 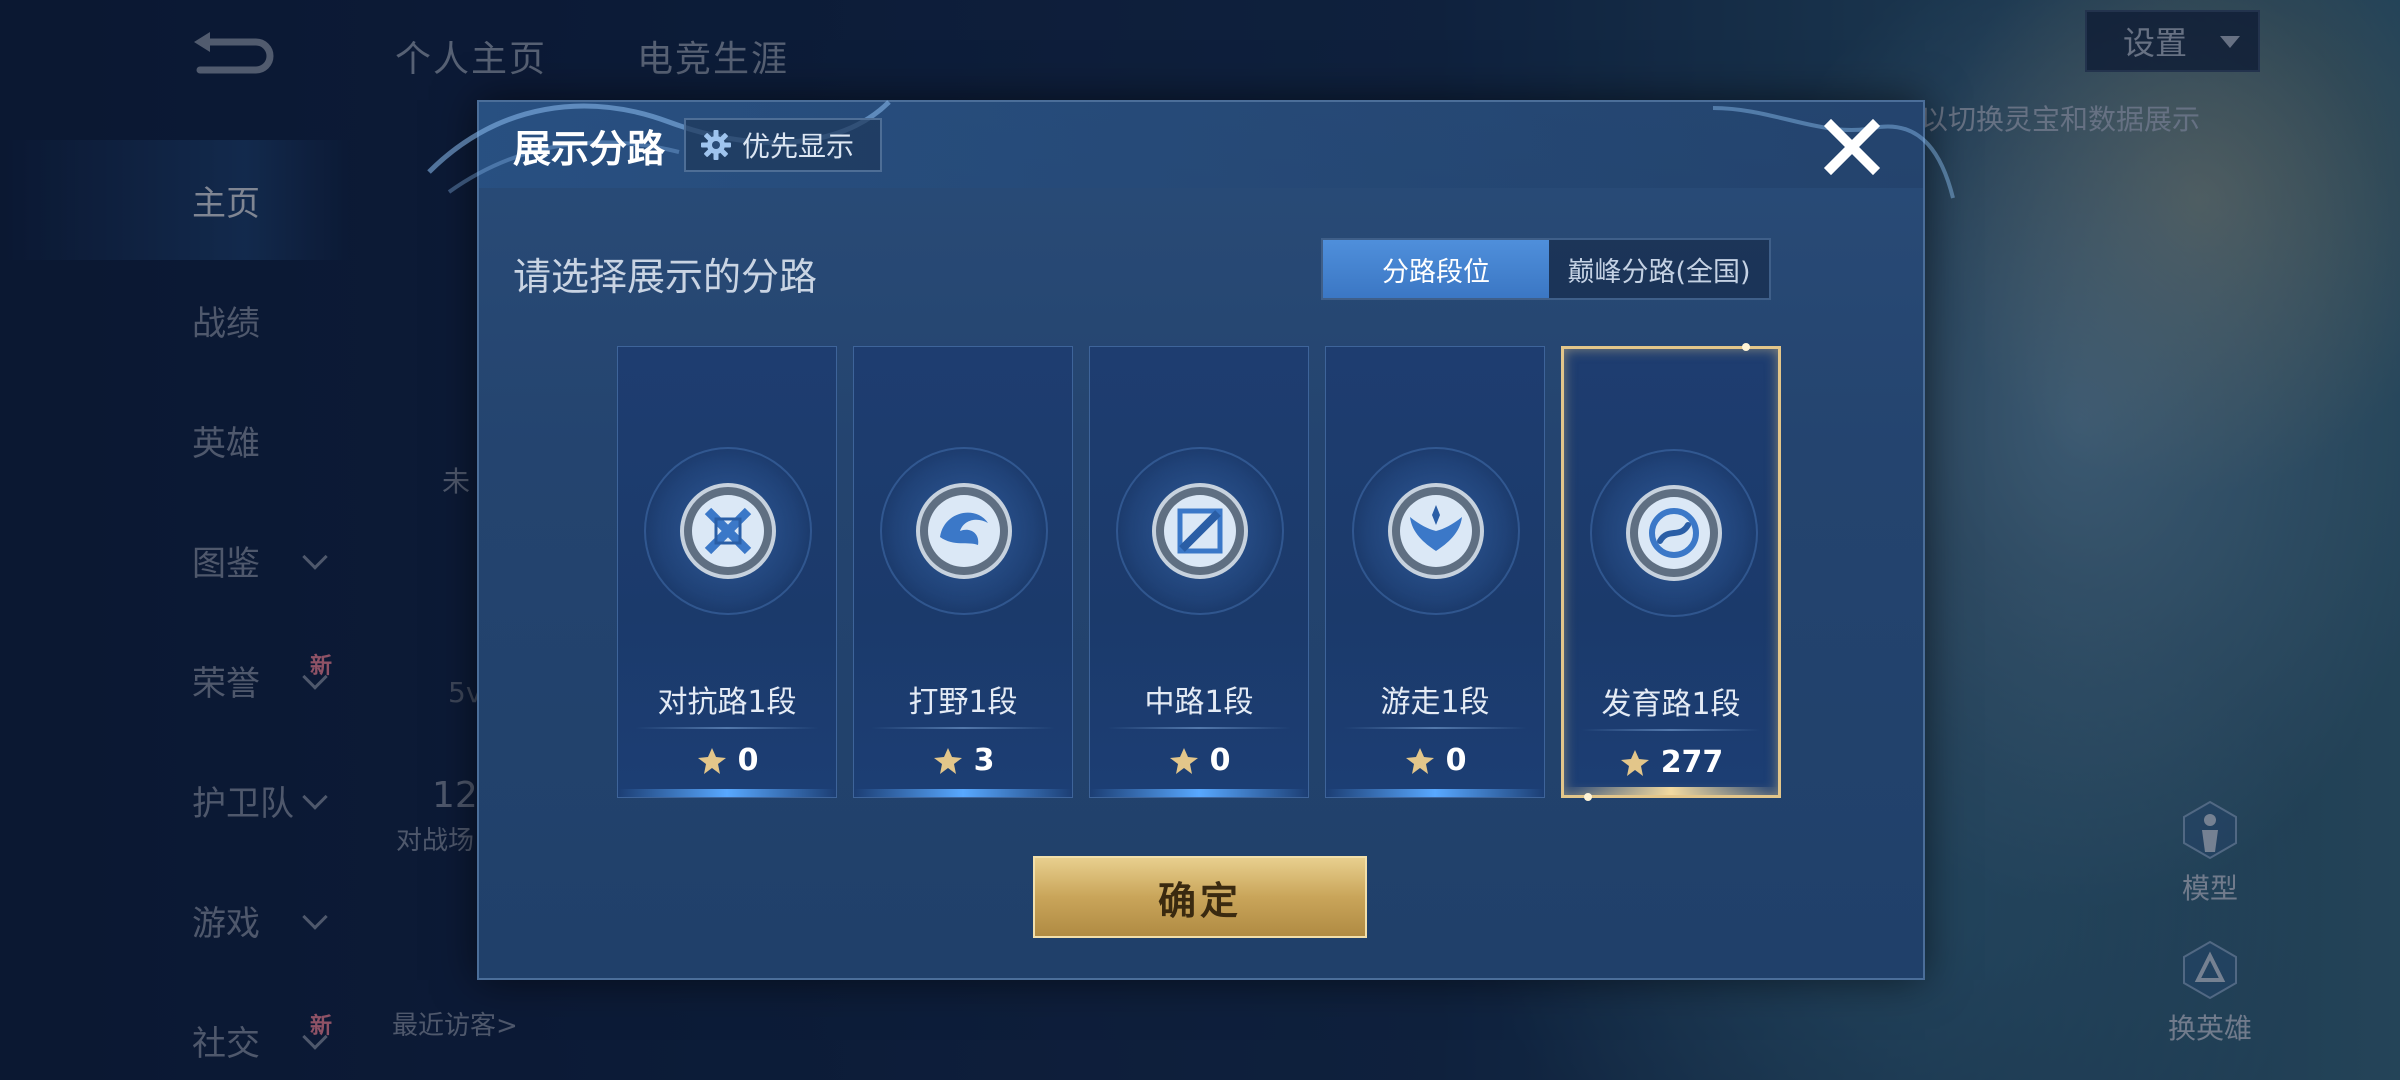 What do you see at coordinates (727, 702) in the screenshot?
I see `lane-name: 对抗路1段` at bounding box center [727, 702].